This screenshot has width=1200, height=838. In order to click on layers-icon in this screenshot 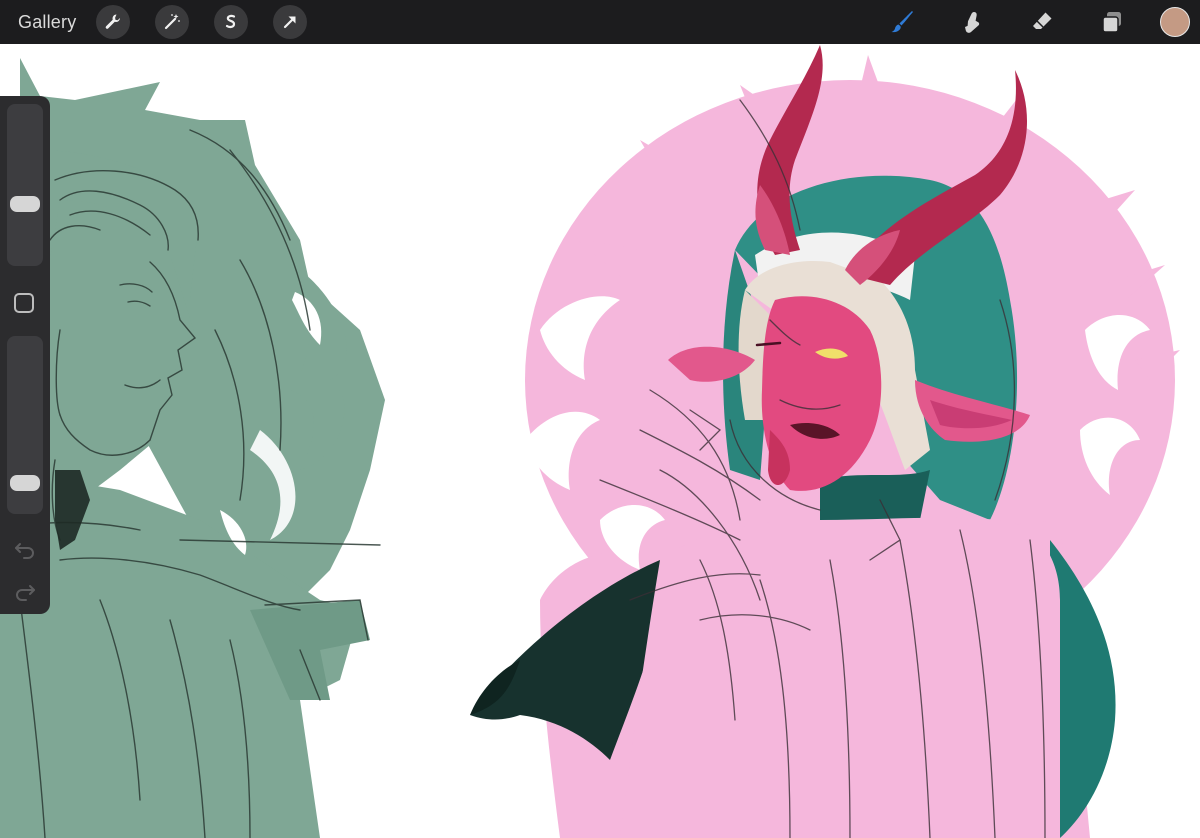, I will do `click(1111, 22)`.